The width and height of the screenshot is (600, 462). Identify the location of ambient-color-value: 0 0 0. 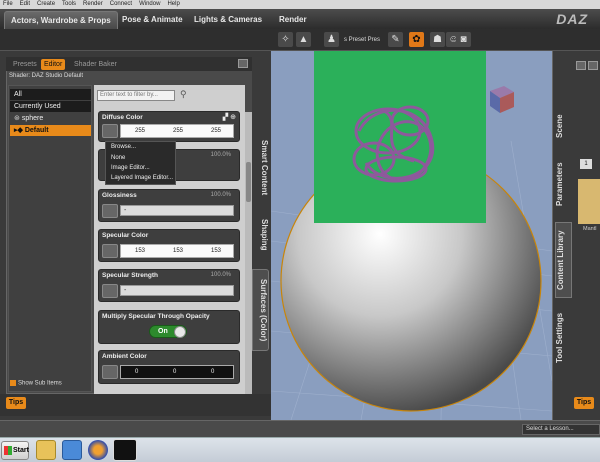
(177, 372).